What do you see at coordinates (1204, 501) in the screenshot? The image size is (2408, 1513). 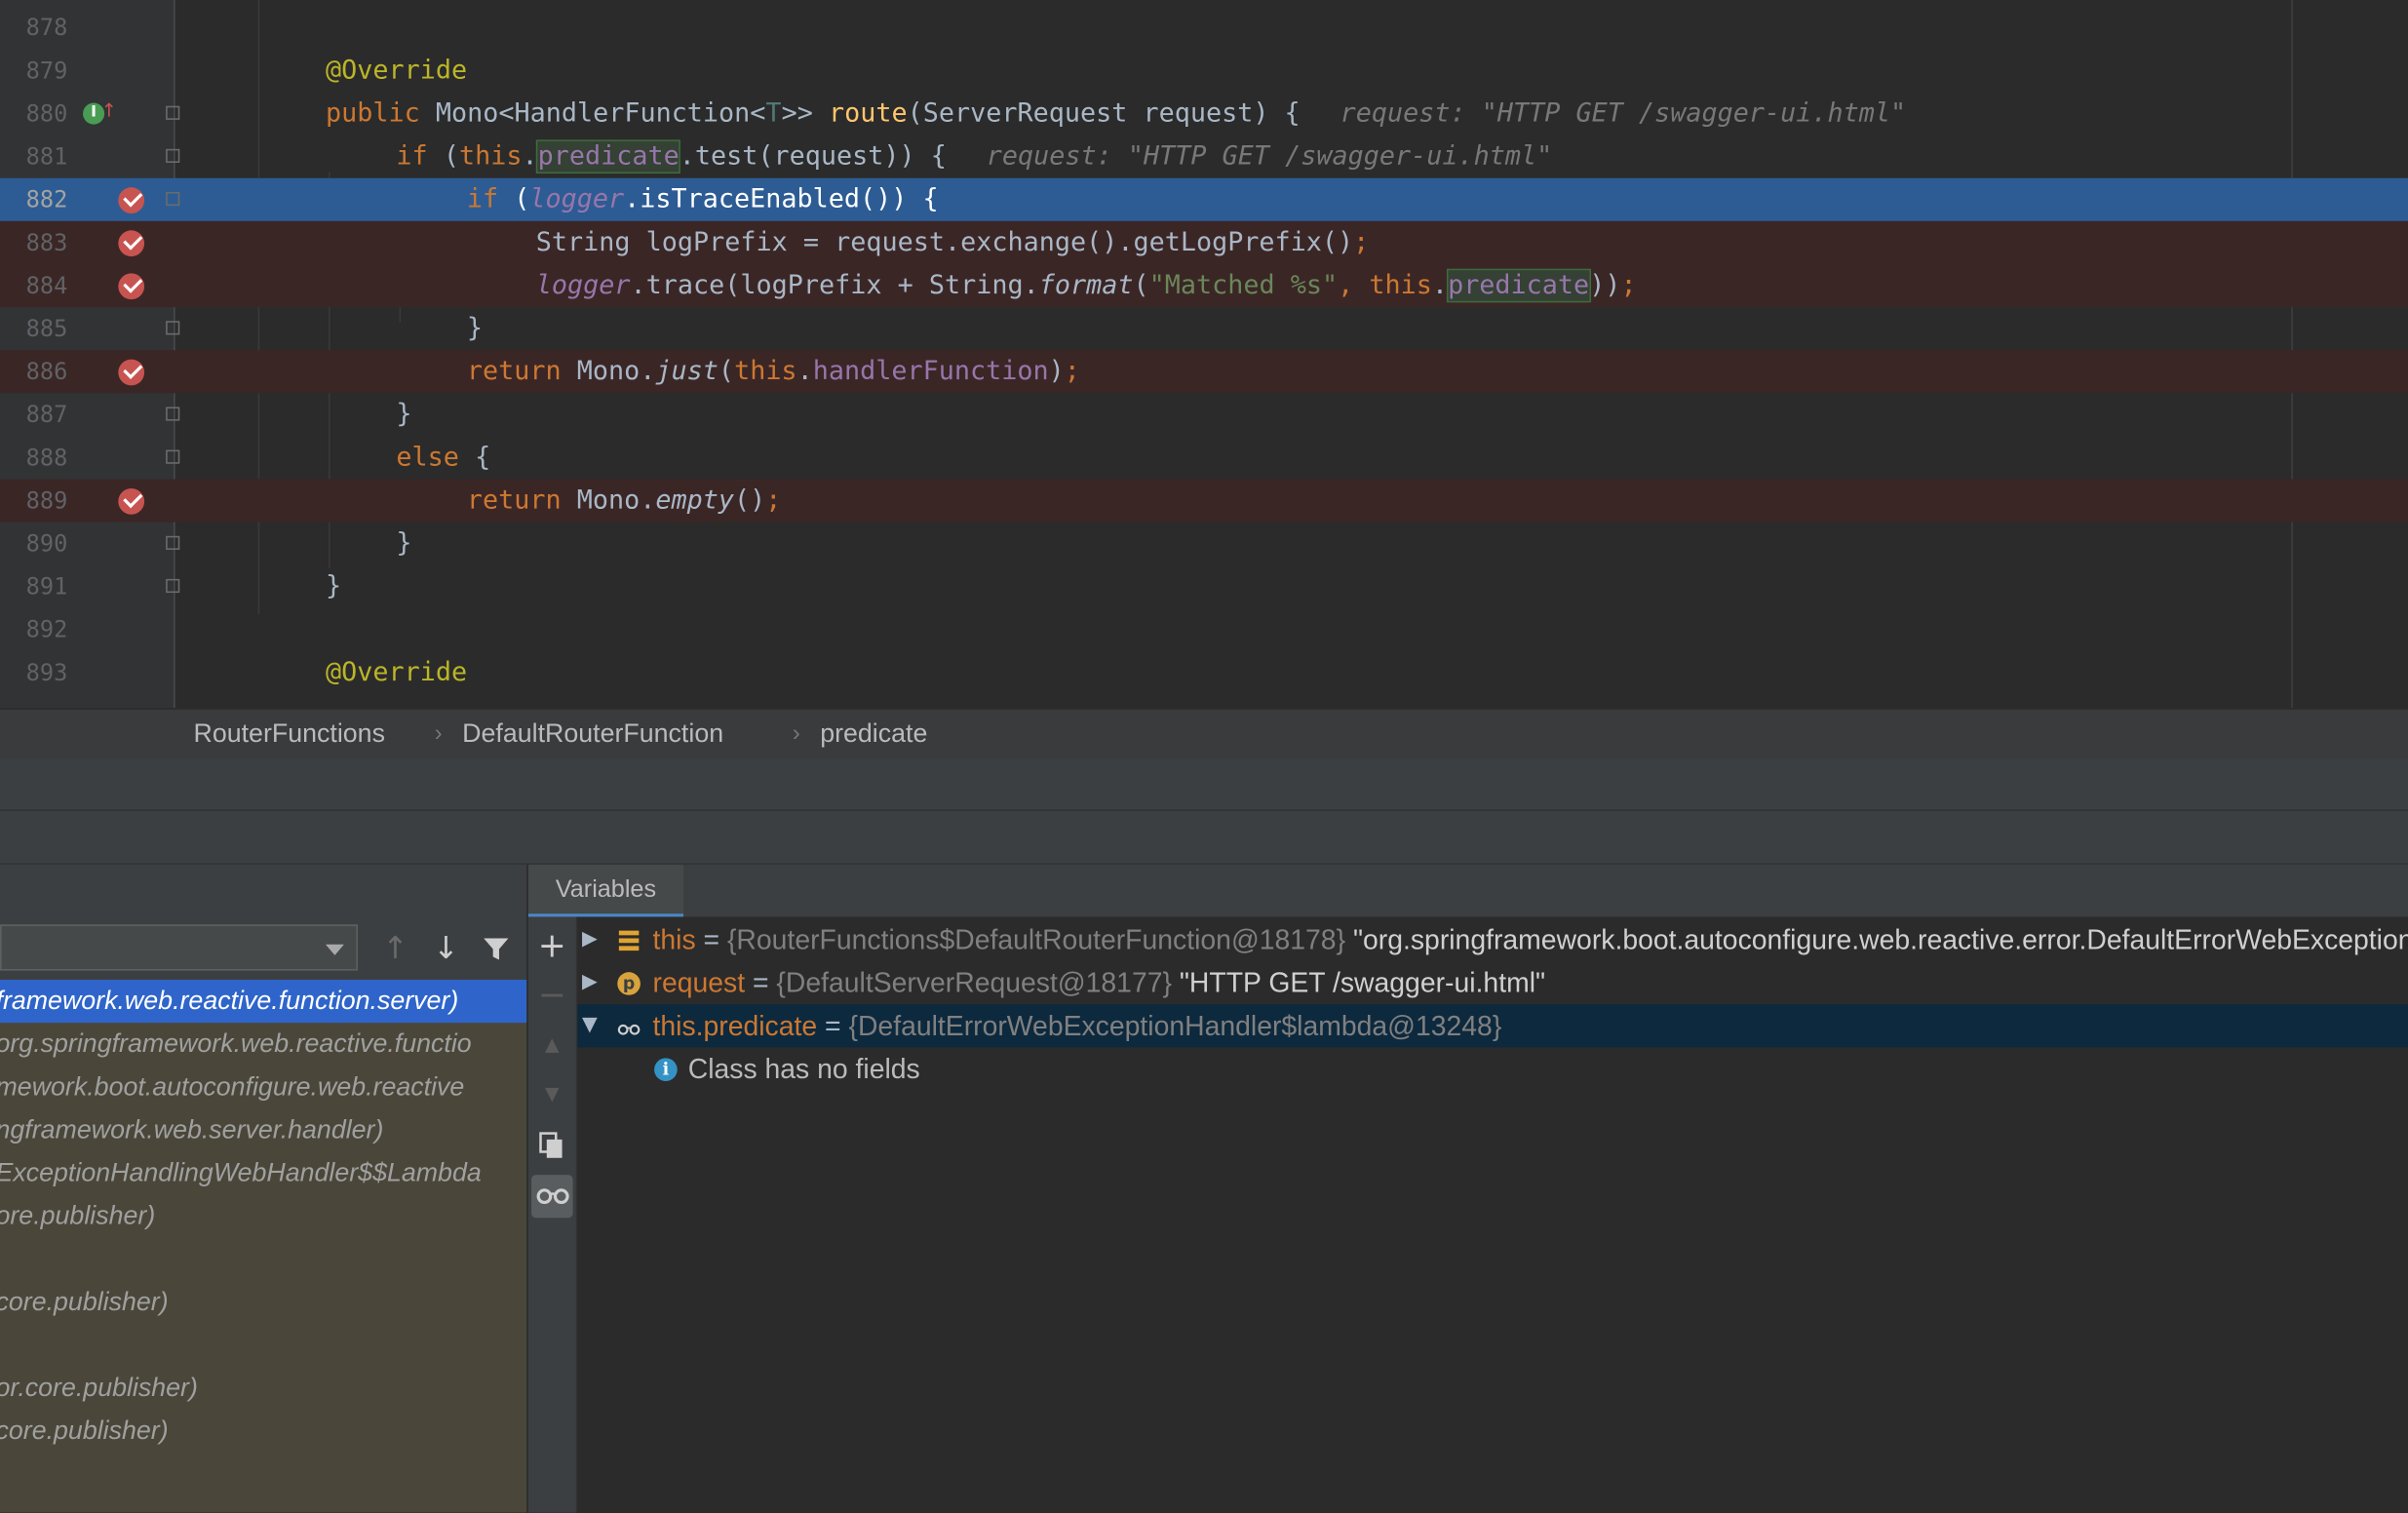 I see `code-line: 889 return Mono.empty();` at bounding box center [1204, 501].